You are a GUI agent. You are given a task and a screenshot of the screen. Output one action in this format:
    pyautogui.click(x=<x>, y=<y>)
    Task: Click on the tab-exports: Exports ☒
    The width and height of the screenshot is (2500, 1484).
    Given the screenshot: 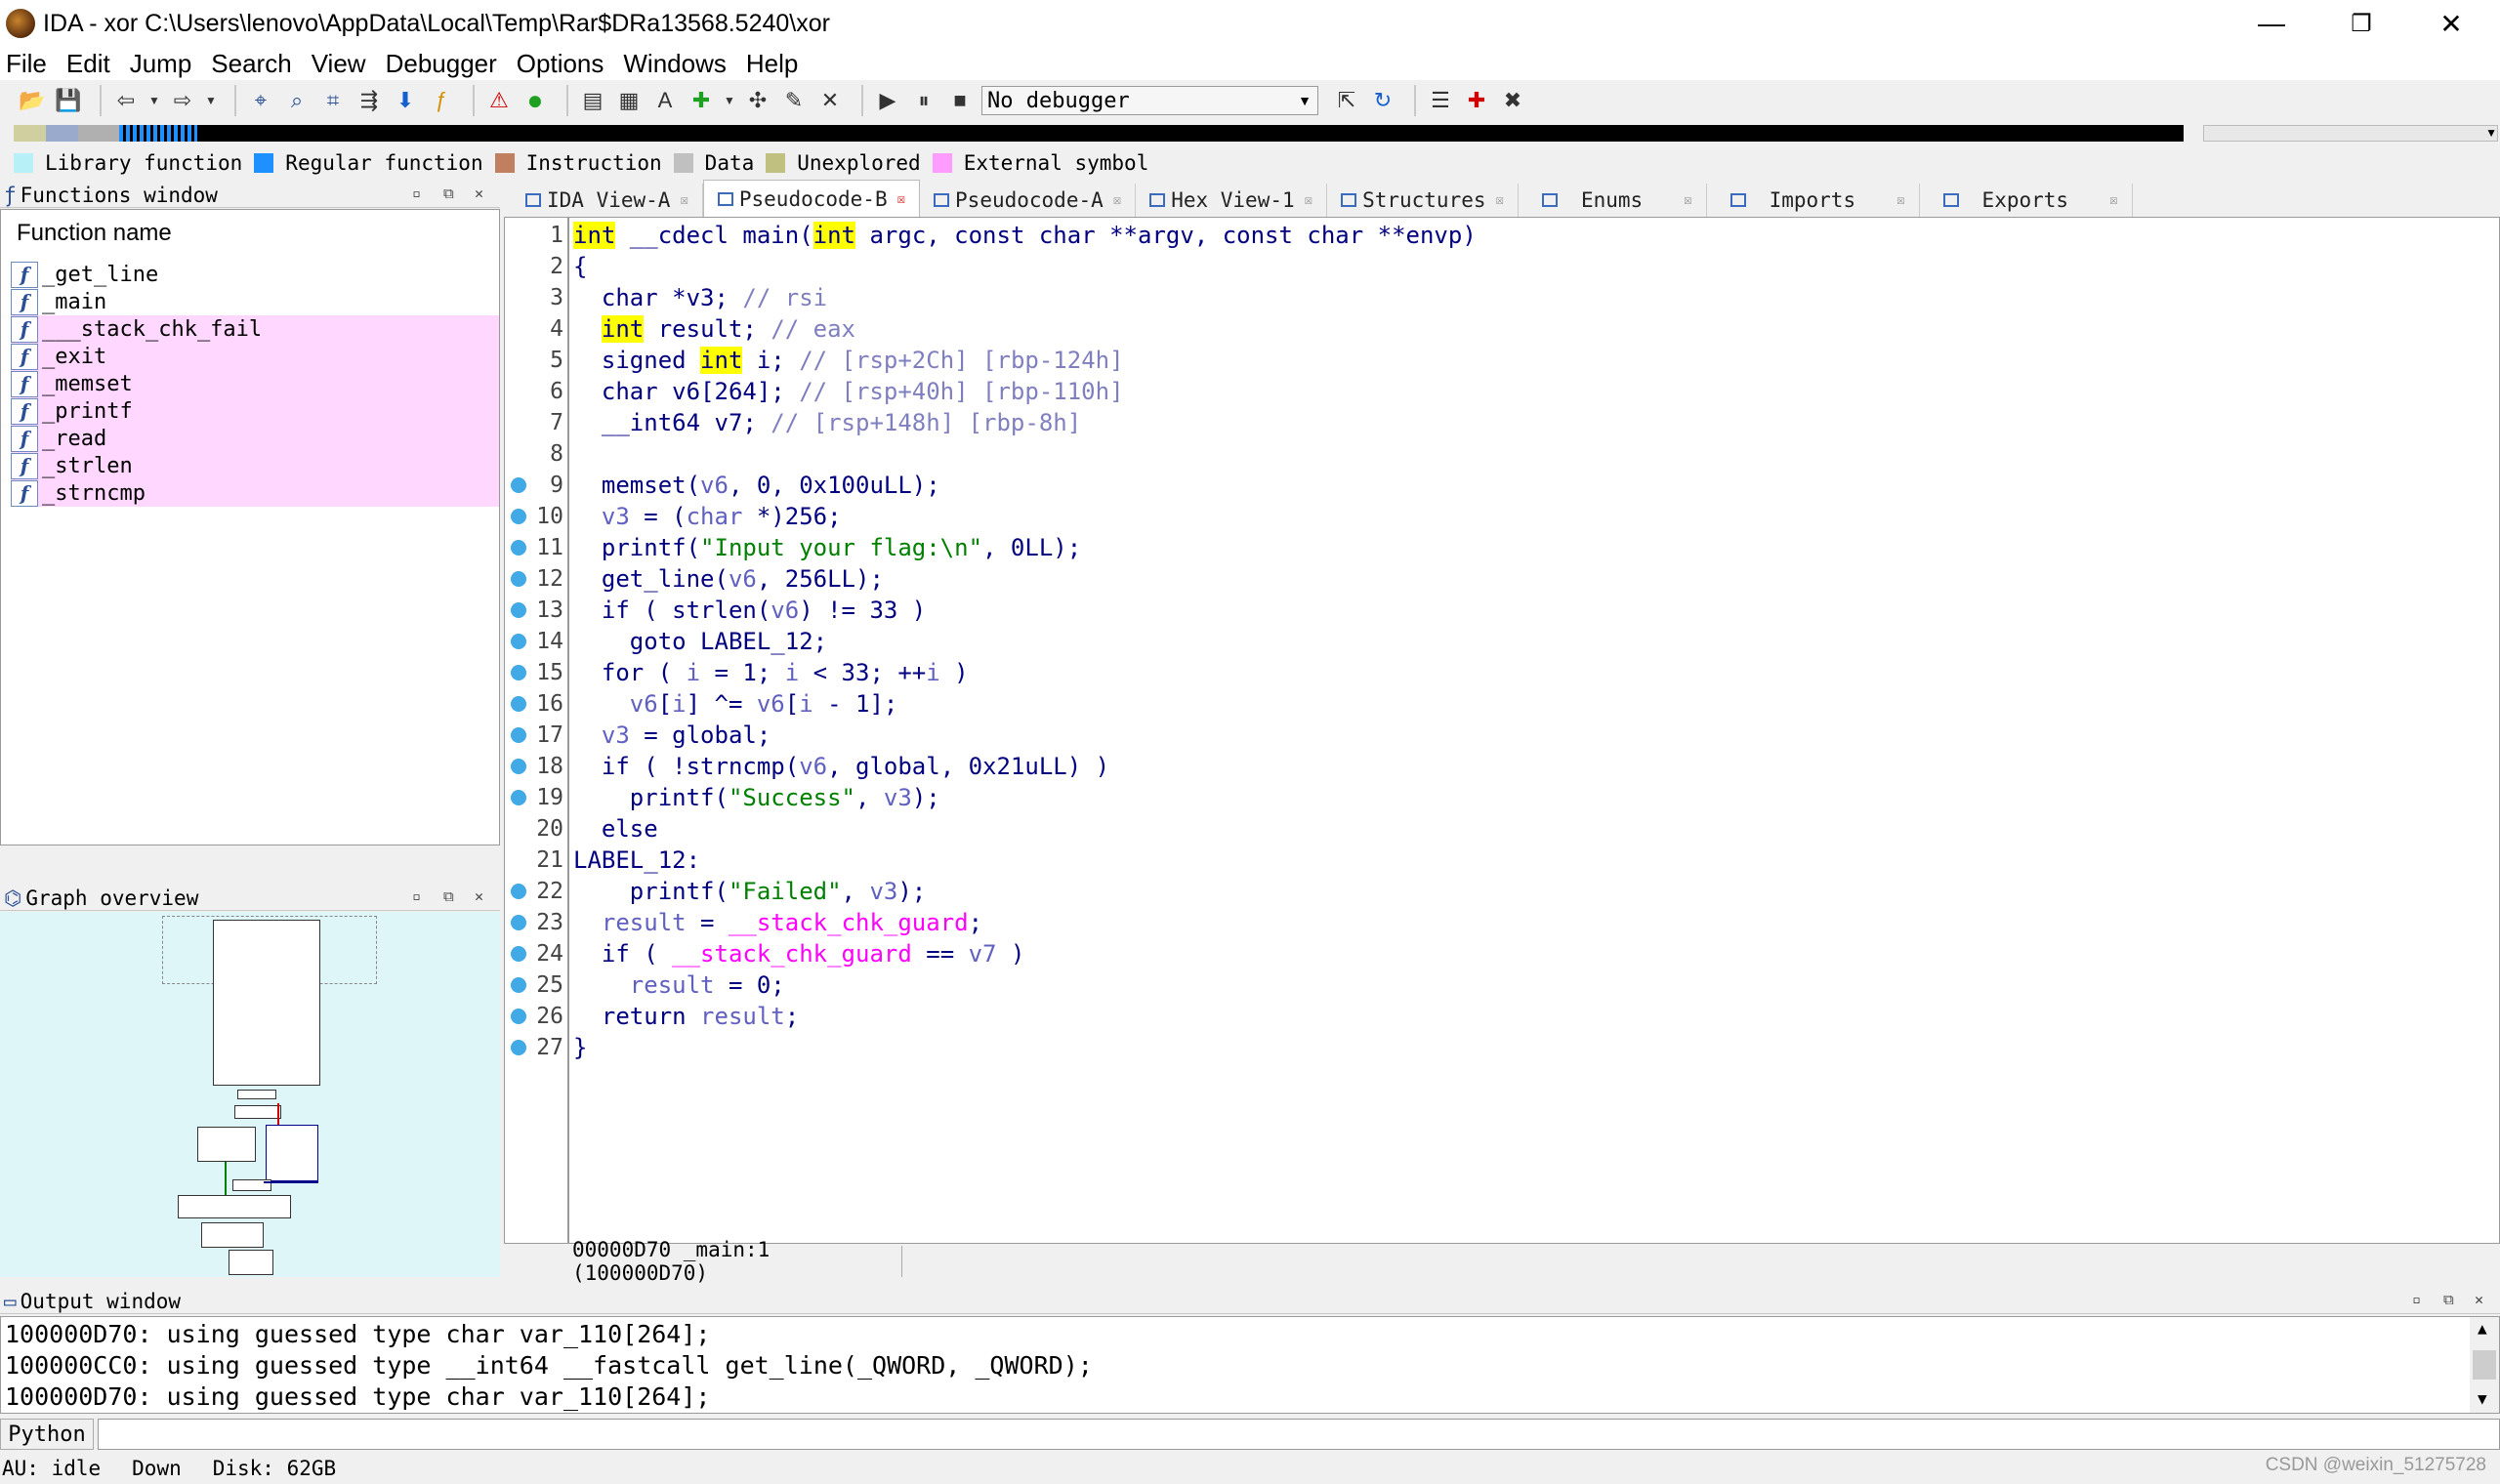 What is the action you would take?
    pyautogui.click(x=2026, y=201)
    